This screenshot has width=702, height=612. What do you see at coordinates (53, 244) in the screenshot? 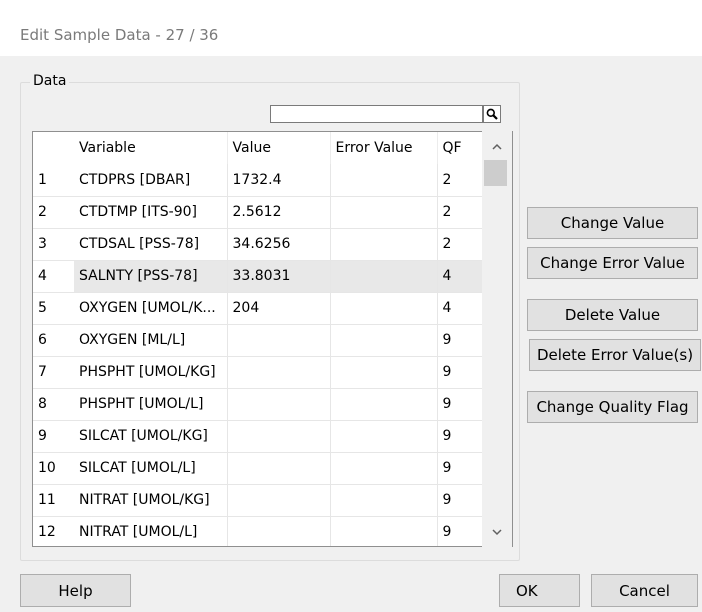
I see `row-number: 3` at bounding box center [53, 244].